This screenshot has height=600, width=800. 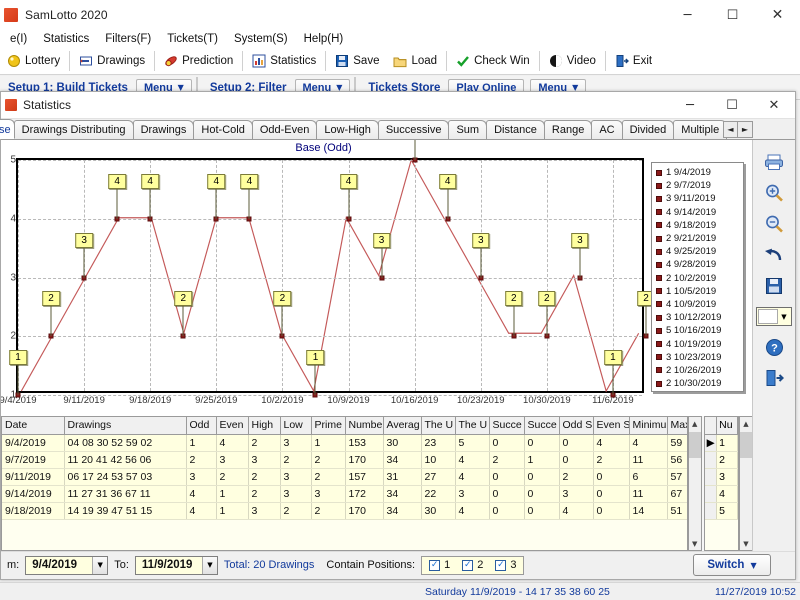 What do you see at coordinates (659, 264) in the screenshot?
I see `legend-marker-icon` at bounding box center [659, 264].